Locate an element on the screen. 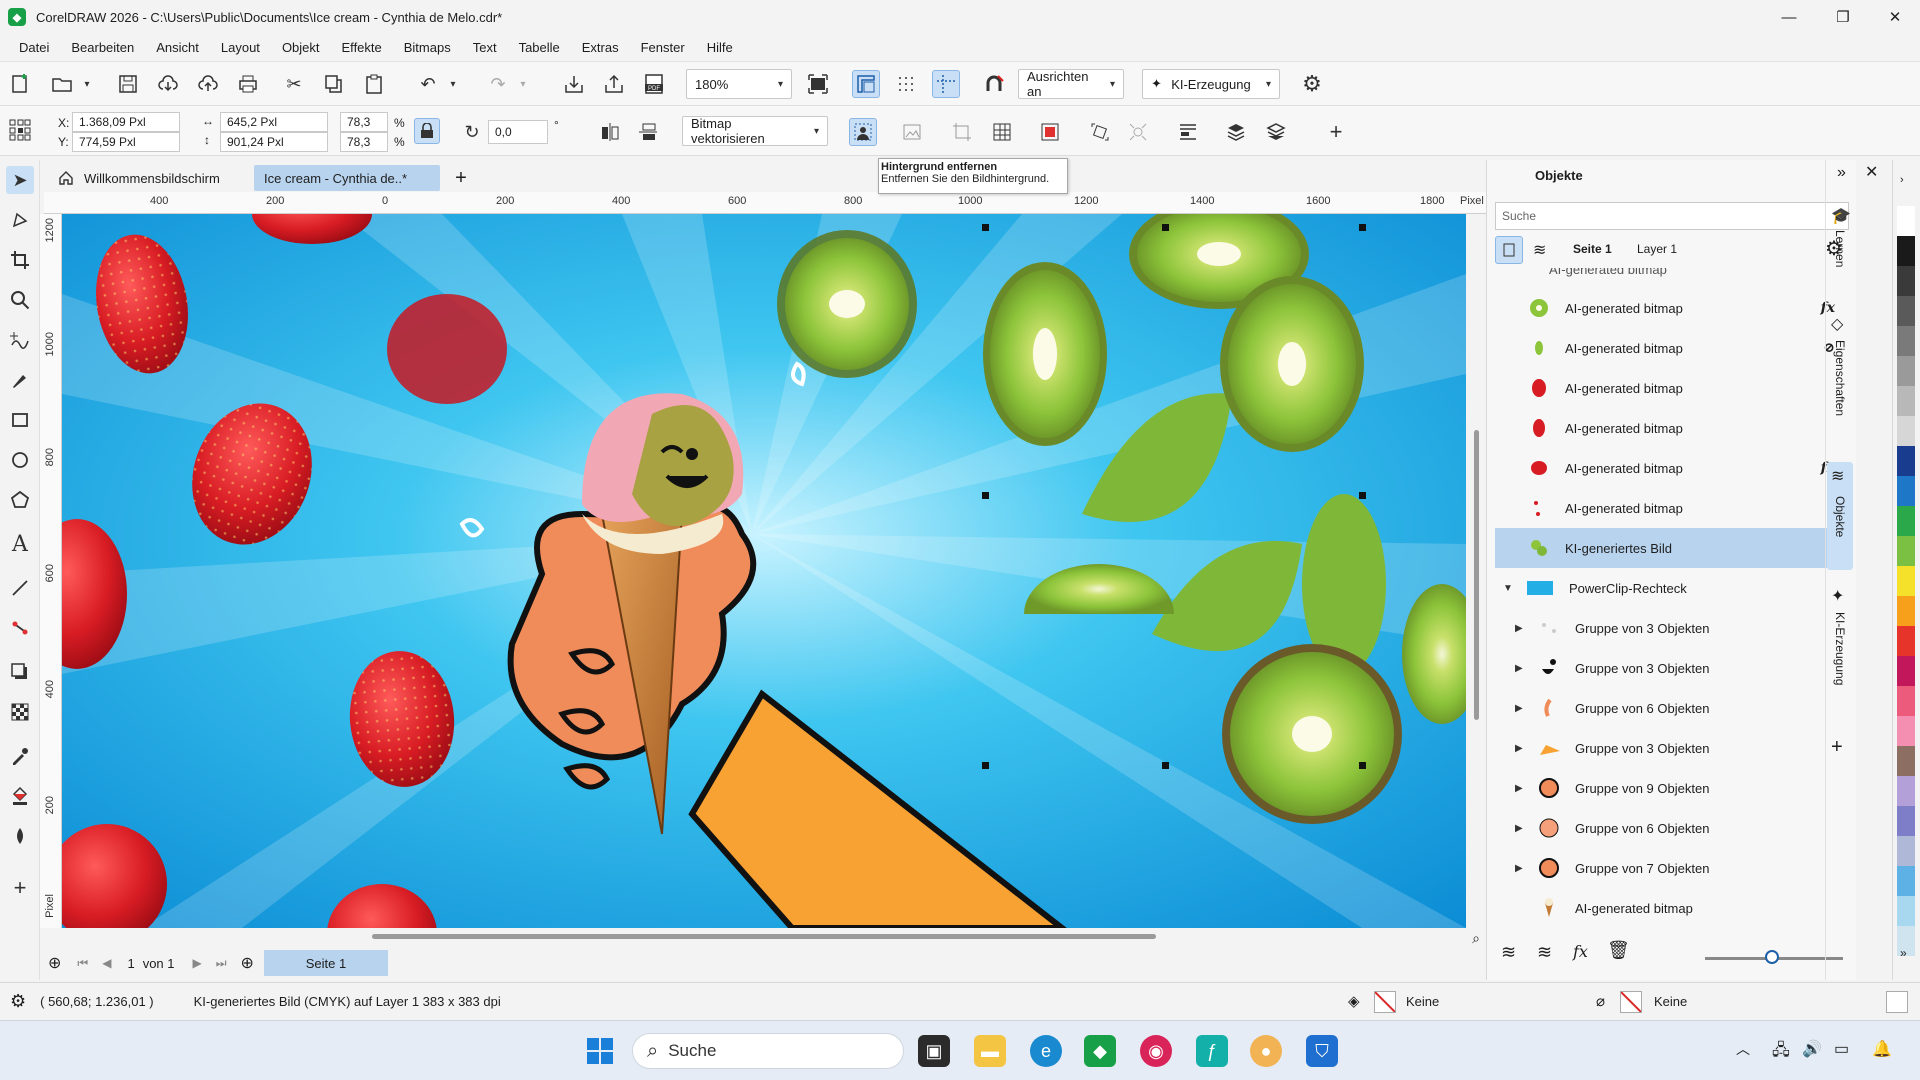  tab-objekte: Objekte is located at coordinates (1840, 516).